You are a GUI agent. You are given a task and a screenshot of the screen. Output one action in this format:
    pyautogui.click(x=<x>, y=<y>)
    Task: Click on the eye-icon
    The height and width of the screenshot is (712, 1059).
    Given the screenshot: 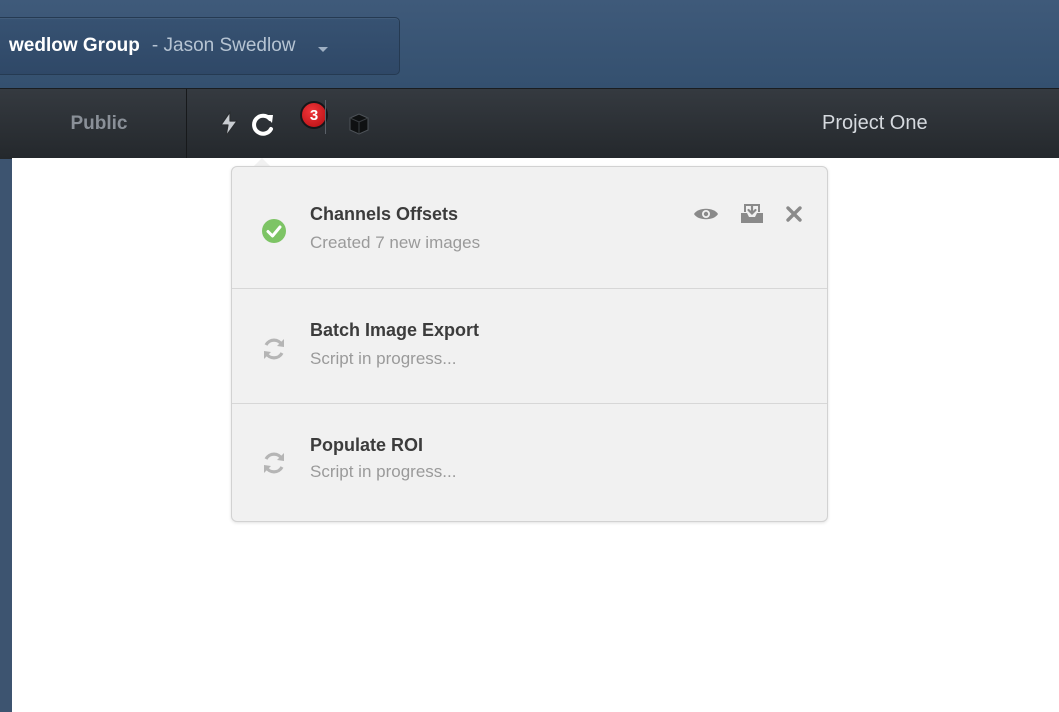 What is the action you would take?
    pyautogui.click(x=706, y=214)
    